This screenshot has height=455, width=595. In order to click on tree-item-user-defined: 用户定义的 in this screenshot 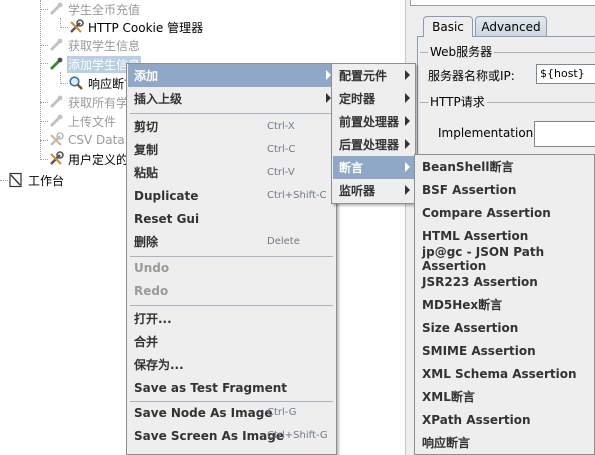, I will do `click(88, 159)`.